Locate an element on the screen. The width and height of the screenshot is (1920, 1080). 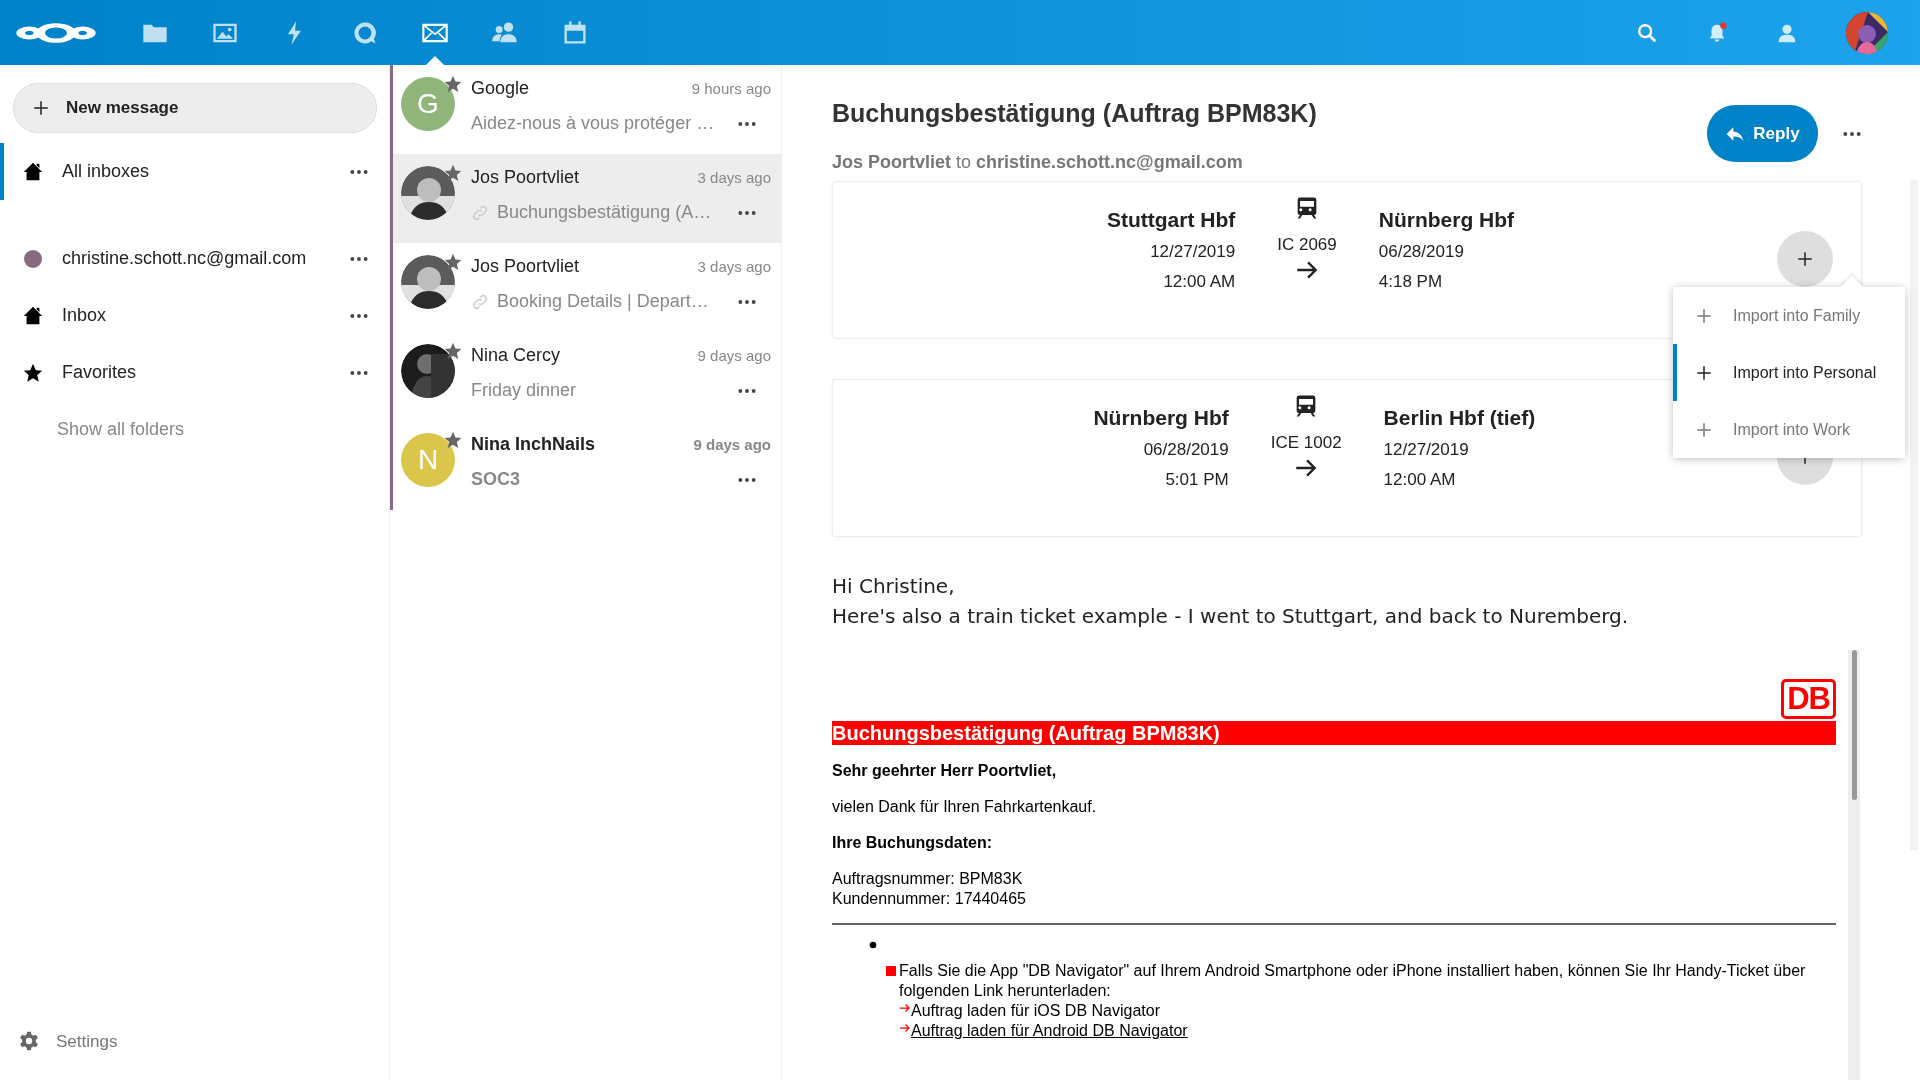
email-heading: Buchungsbestätigung (Auftrag BPM83K) is located at coordinates (1334, 732).